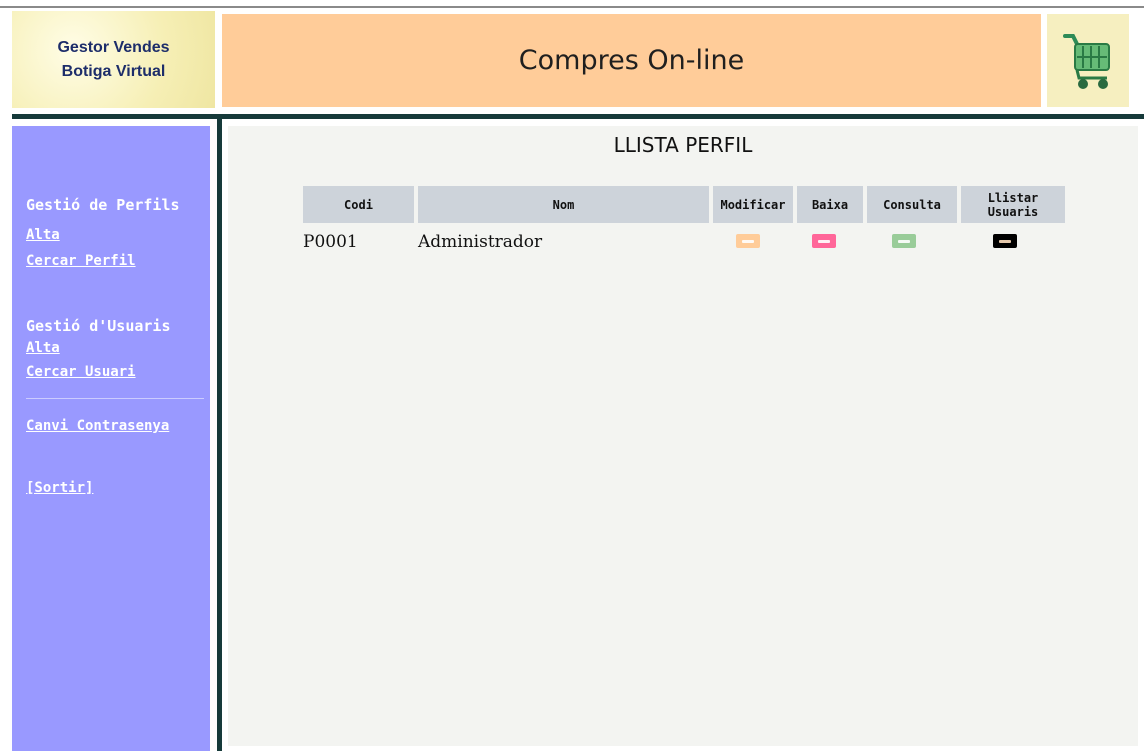 Image resolution: width=1144 pixels, height=751 pixels. What do you see at coordinates (115, 398) in the screenshot?
I see `sidebar-divider` at bounding box center [115, 398].